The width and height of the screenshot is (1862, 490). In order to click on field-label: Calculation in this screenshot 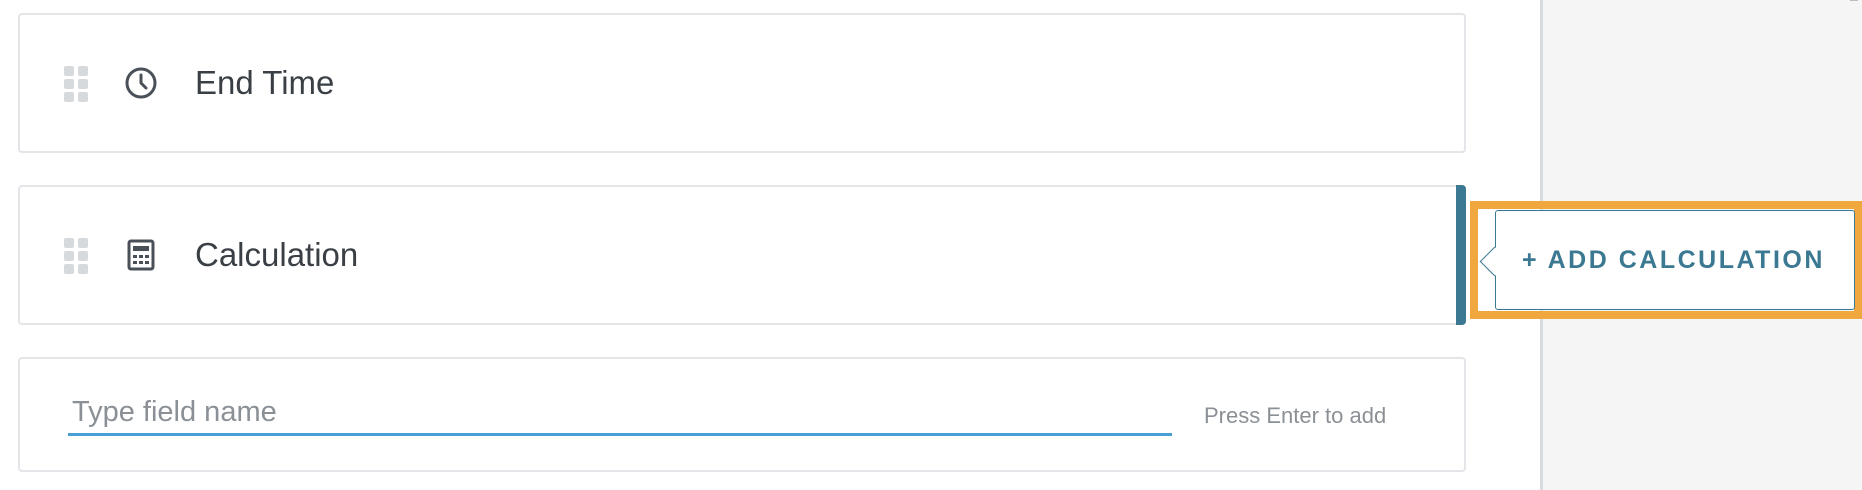, I will do `click(277, 254)`.